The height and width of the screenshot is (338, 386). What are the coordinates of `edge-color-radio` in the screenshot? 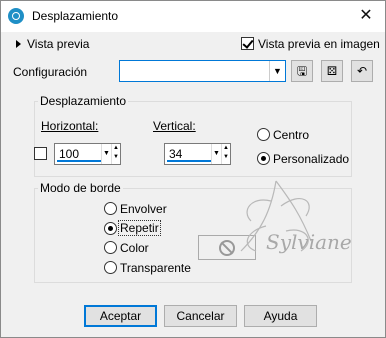 It's located at (110, 247).